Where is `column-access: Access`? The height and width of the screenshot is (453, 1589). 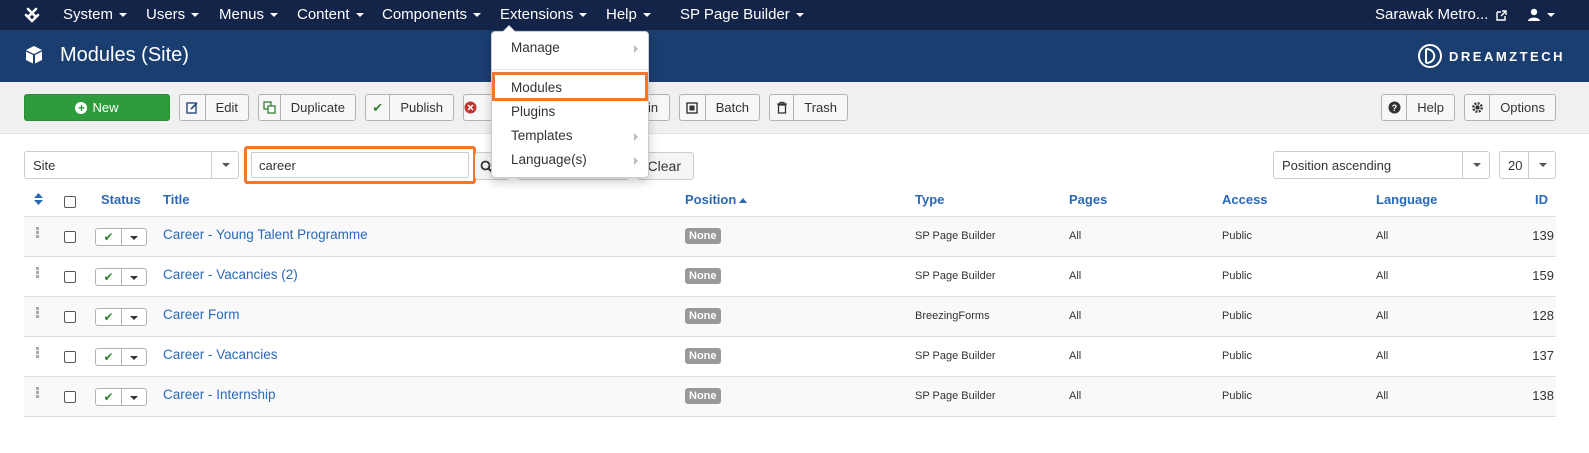
column-access: Access is located at coordinates (1245, 199).